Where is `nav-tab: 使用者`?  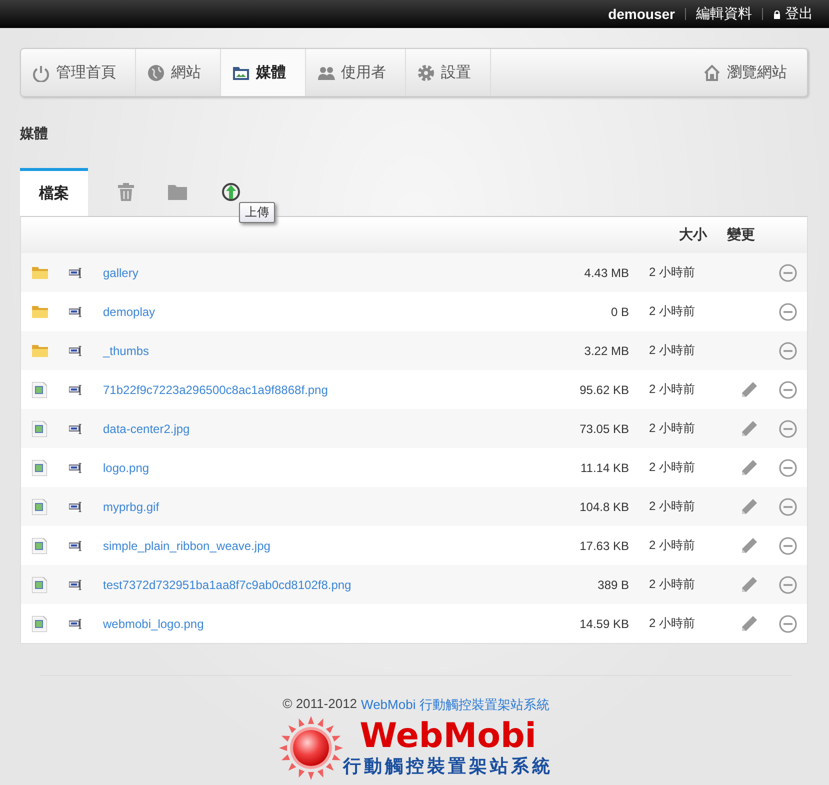
nav-tab: 使用者 is located at coordinates (356, 72).